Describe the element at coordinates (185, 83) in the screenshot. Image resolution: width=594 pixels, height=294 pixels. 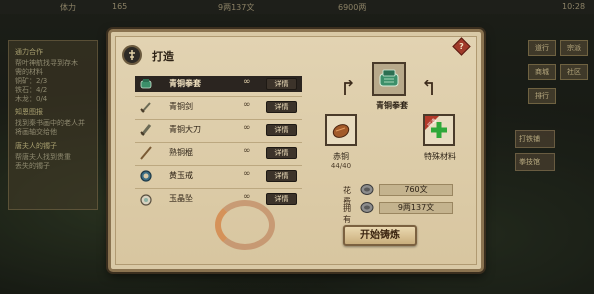
I see `recipe-name: 青铜拳套` at that location.